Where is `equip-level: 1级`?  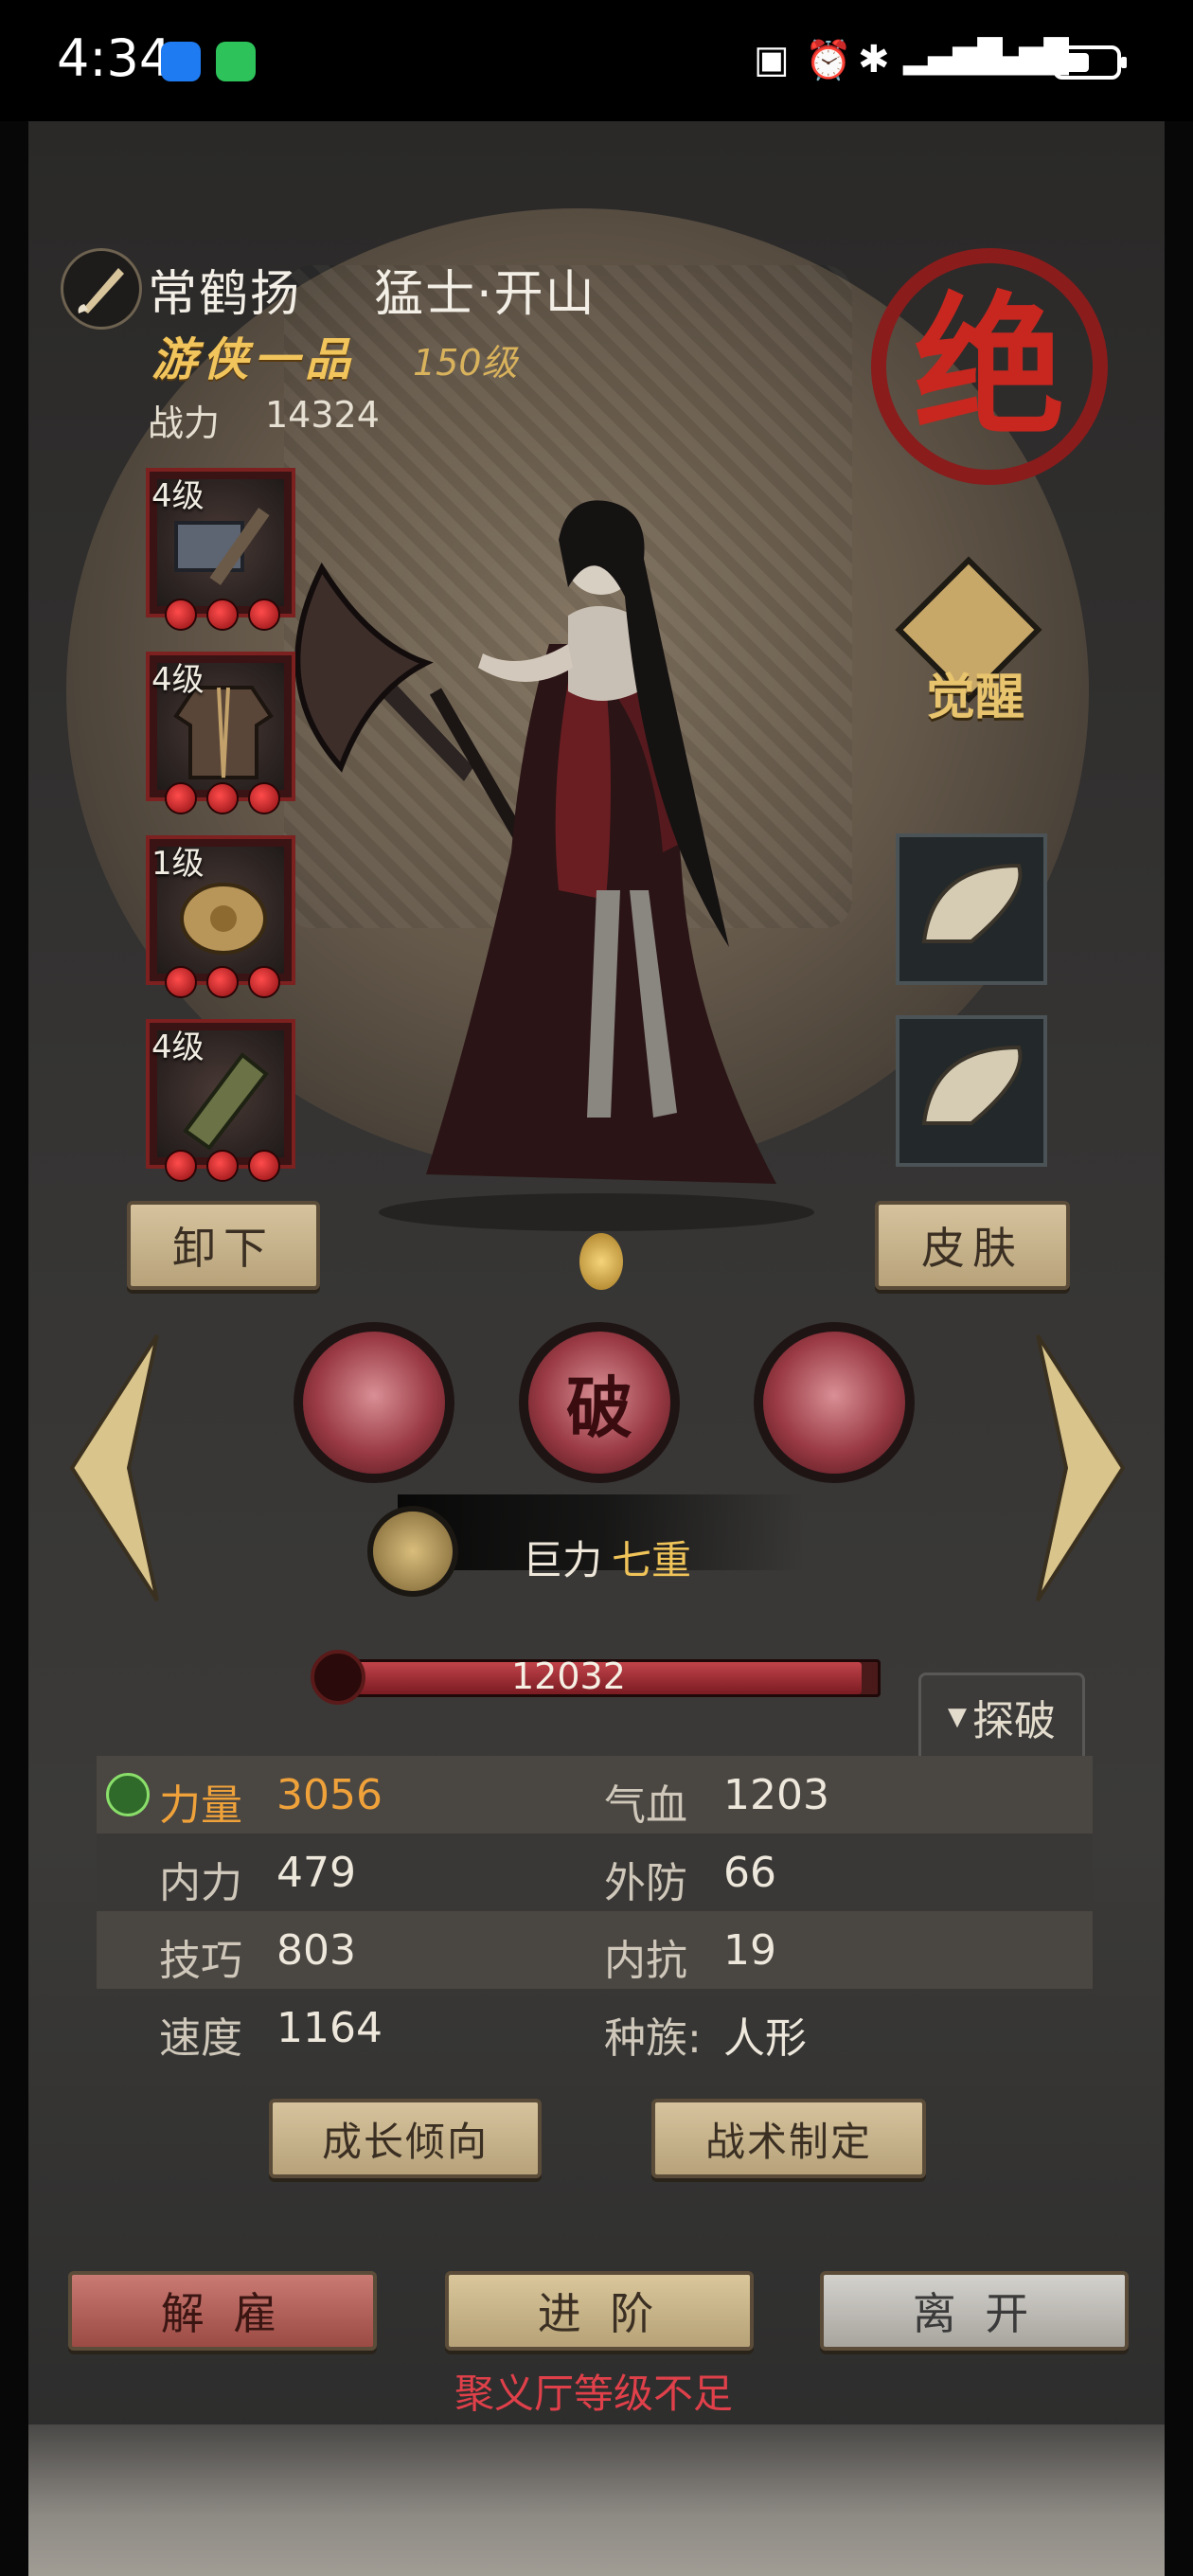
equip-level: 1级 is located at coordinates (178, 864).